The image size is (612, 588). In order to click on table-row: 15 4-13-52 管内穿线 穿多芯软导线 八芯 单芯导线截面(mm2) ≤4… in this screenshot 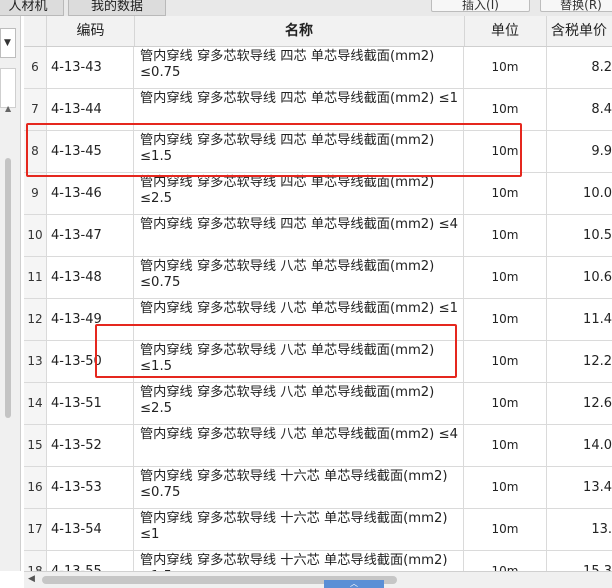, I will do `click(318, 446)`.